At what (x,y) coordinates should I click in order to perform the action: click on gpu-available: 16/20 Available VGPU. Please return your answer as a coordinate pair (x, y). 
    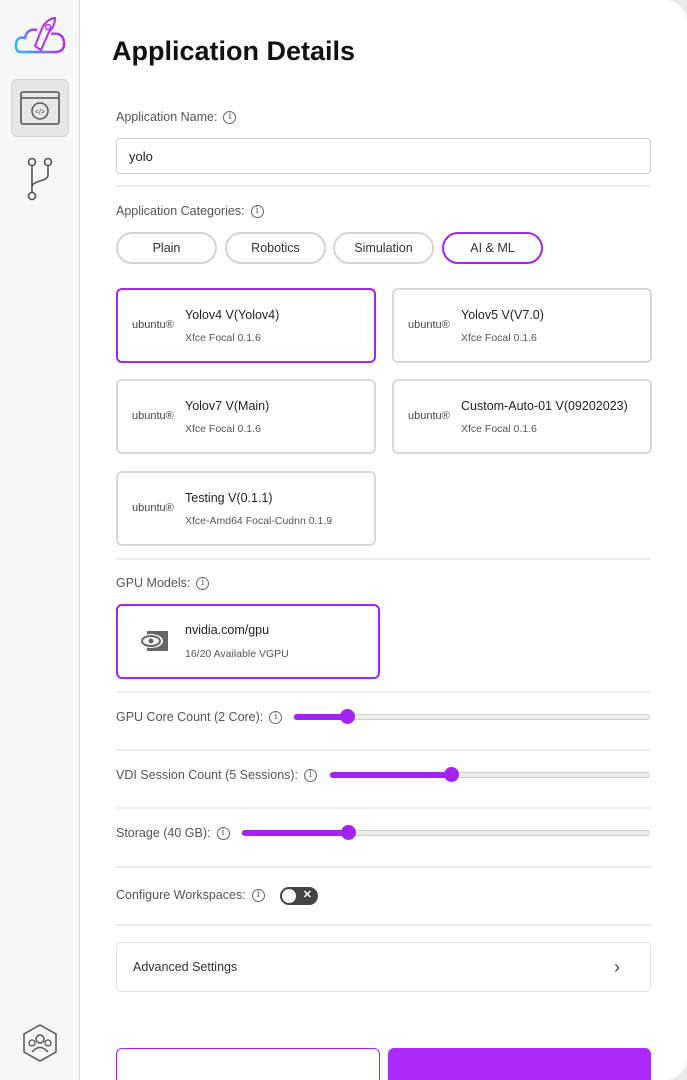
    Looking at the image, I should click on (237, 654).